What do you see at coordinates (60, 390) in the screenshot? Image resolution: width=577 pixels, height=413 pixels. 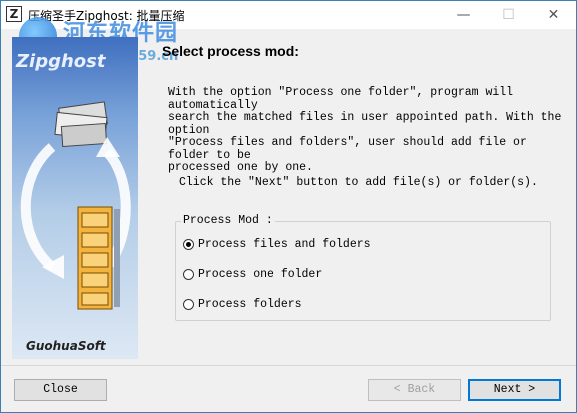 I see `close-button: Close` at bounding box center [60, 390].